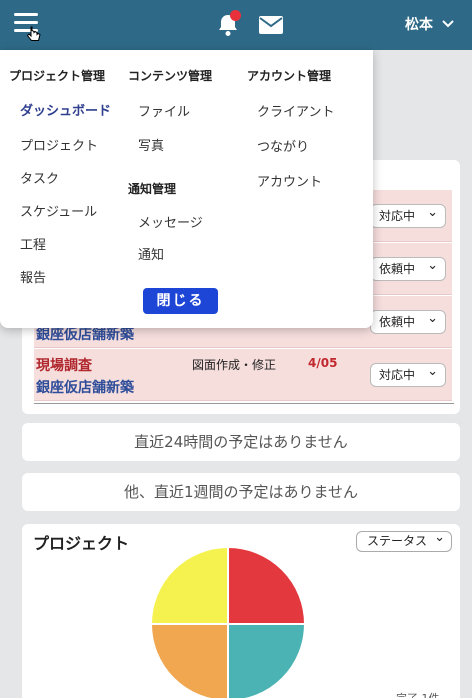 Image resolution: width=472 pixels, height=698 pixels. Describe the element at coordinates (236, 25) in the screenshot. I see `top-bar: 松本` at that location.